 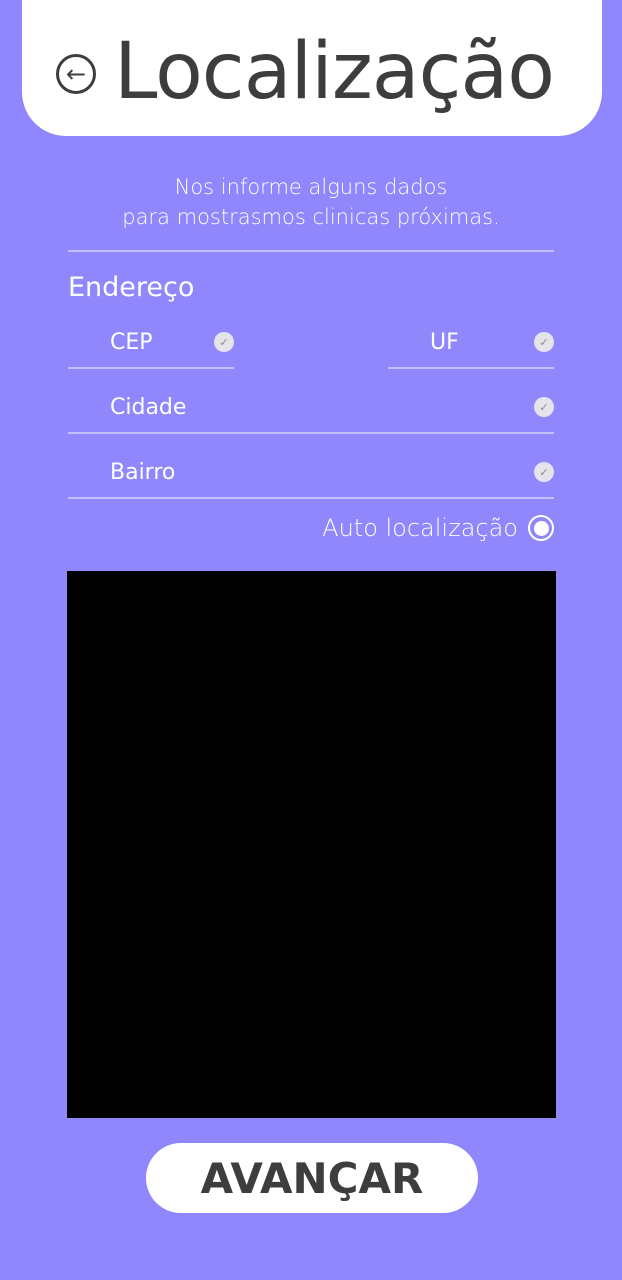 I want to click on arrow-left-circle-icon: ←, so click(x=76, y=74).